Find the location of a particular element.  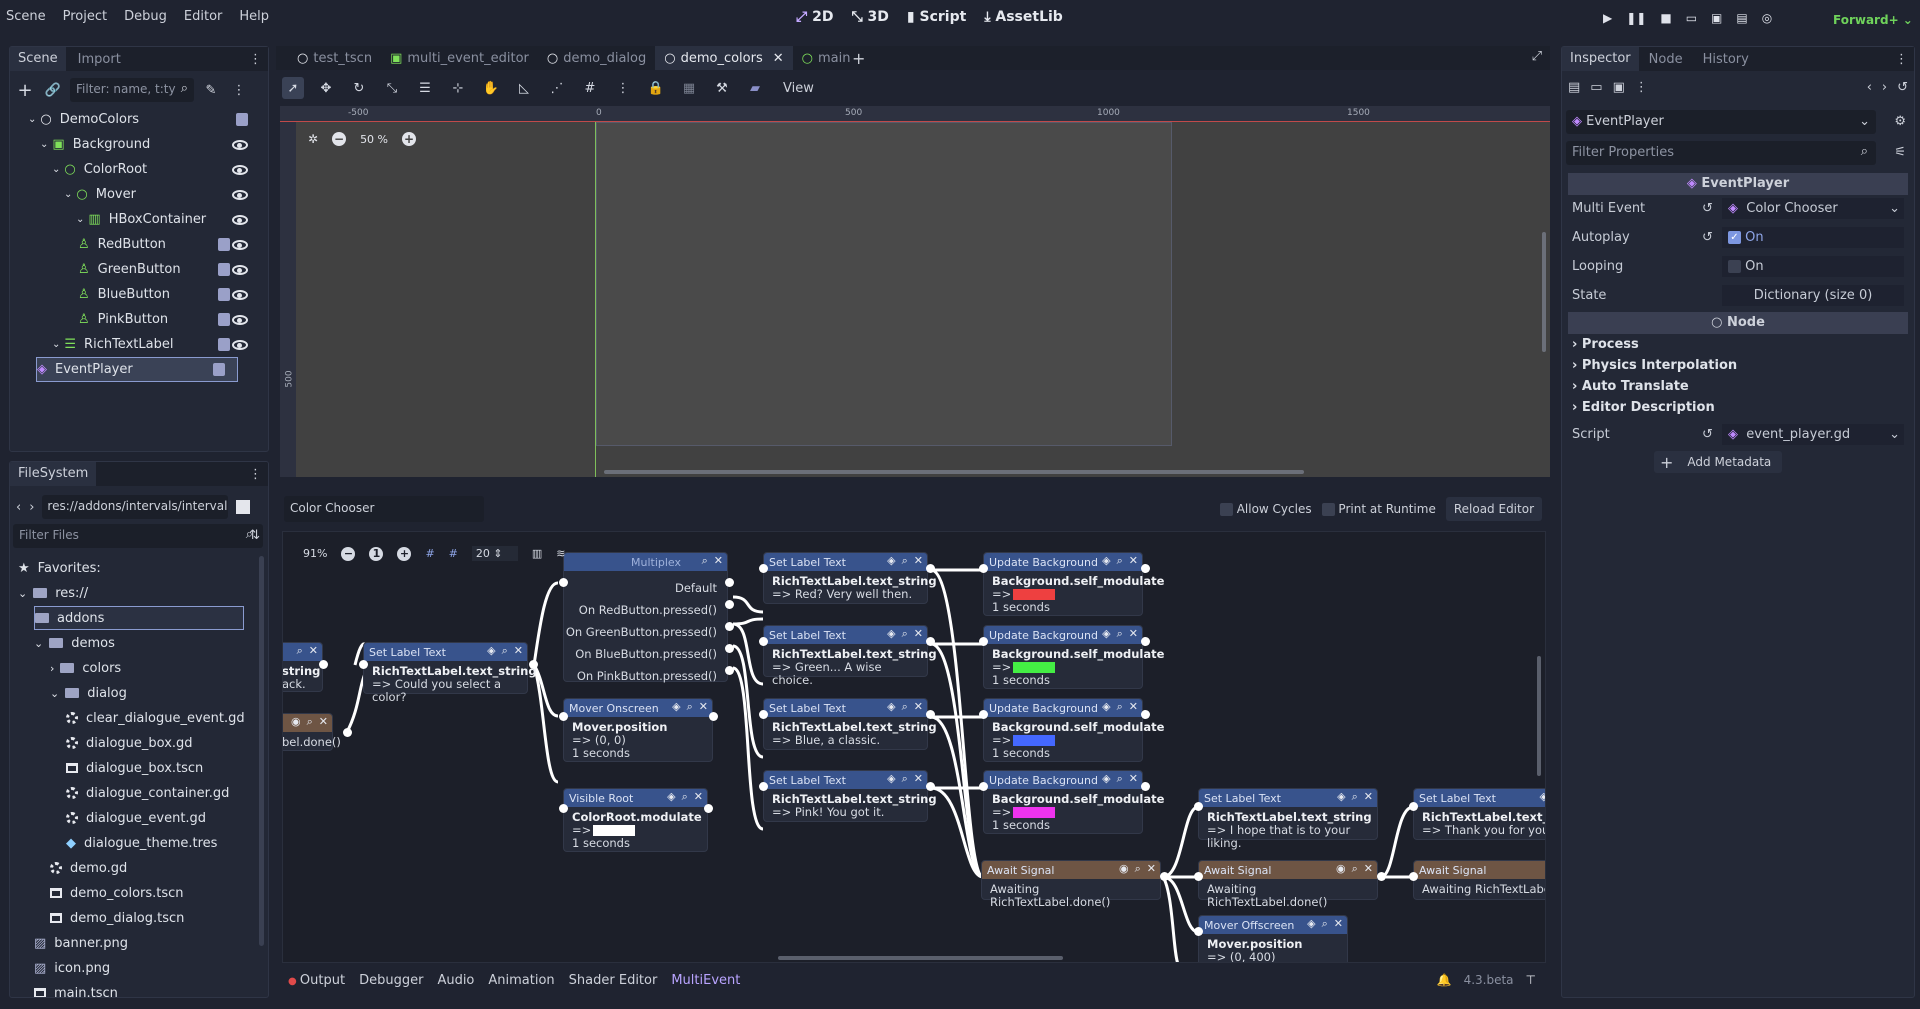

ruler-icon: ◺ is located at coordinates (524, 88).